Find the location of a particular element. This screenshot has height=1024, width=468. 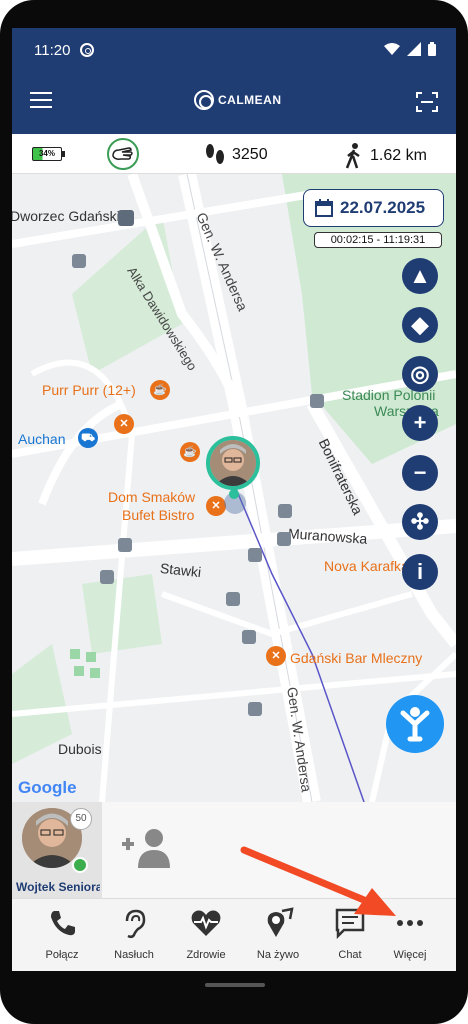

bus-stop-icon is located at coordinates (79, 261).